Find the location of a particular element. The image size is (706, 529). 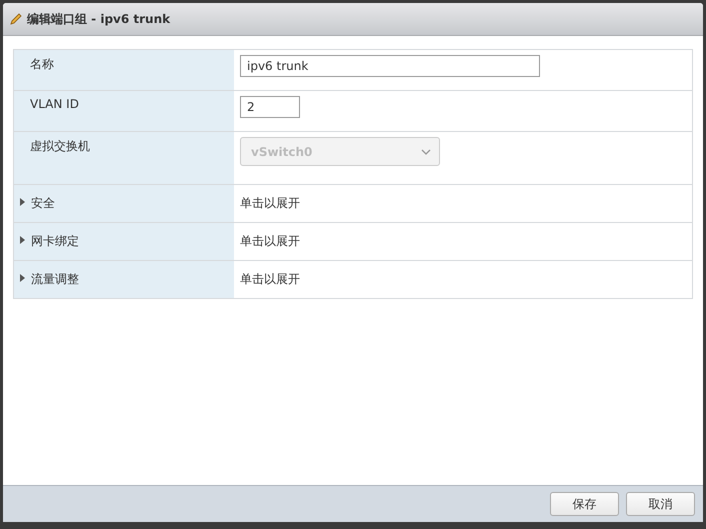

window-title: 编辑端口组 - ipv6 trunk is located at coordinates (98, 19).